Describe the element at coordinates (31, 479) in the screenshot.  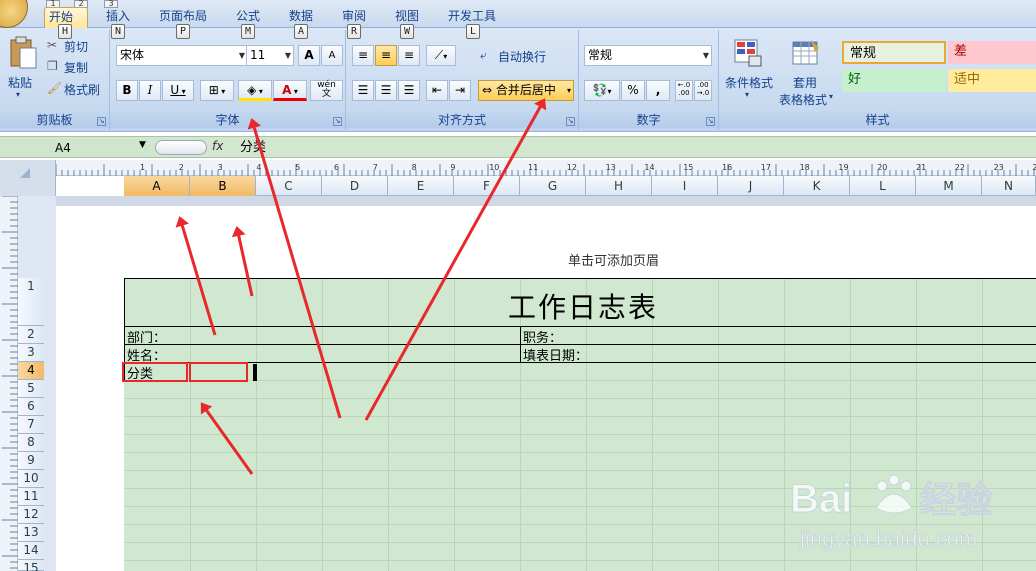
I see `row-header-10: 10` at that location.